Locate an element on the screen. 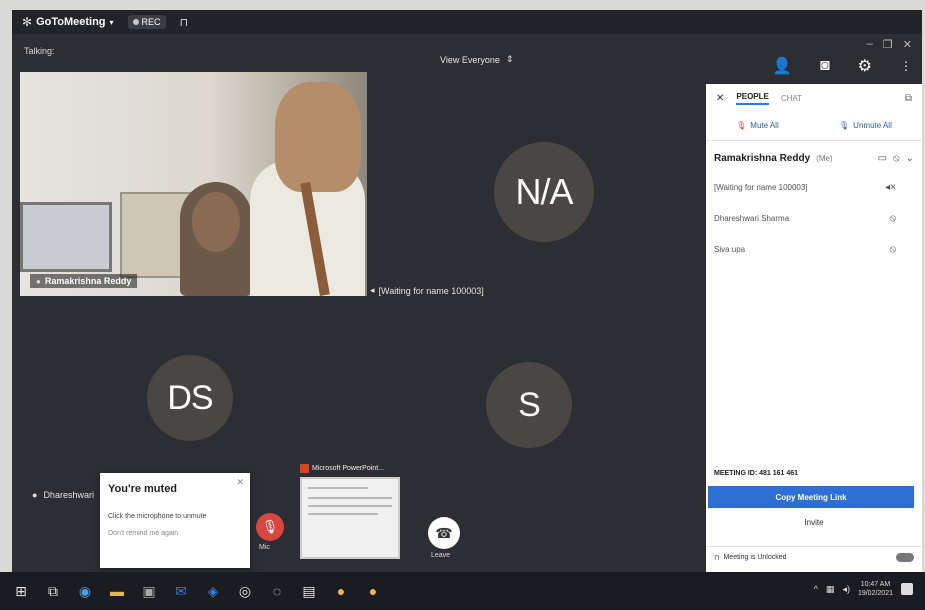 The height and width of the screenshot is (610, 925). muted-desc: Click the microphone to unmute is located at coordinates (157, 516).